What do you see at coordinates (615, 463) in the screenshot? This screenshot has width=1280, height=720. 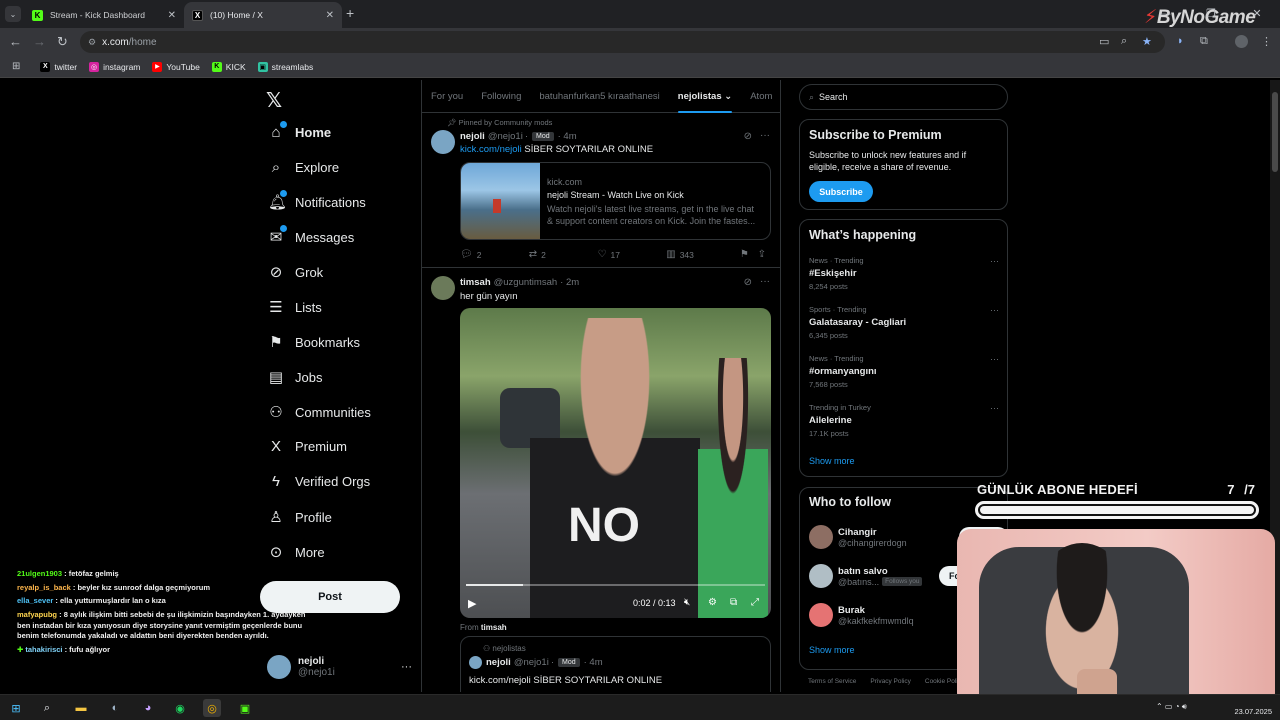 I see `video-player: NO ▶ 0:02 / 0:13 🔇︎ ⚙ ⧉ ⤢` at bounding box center [615, 463].